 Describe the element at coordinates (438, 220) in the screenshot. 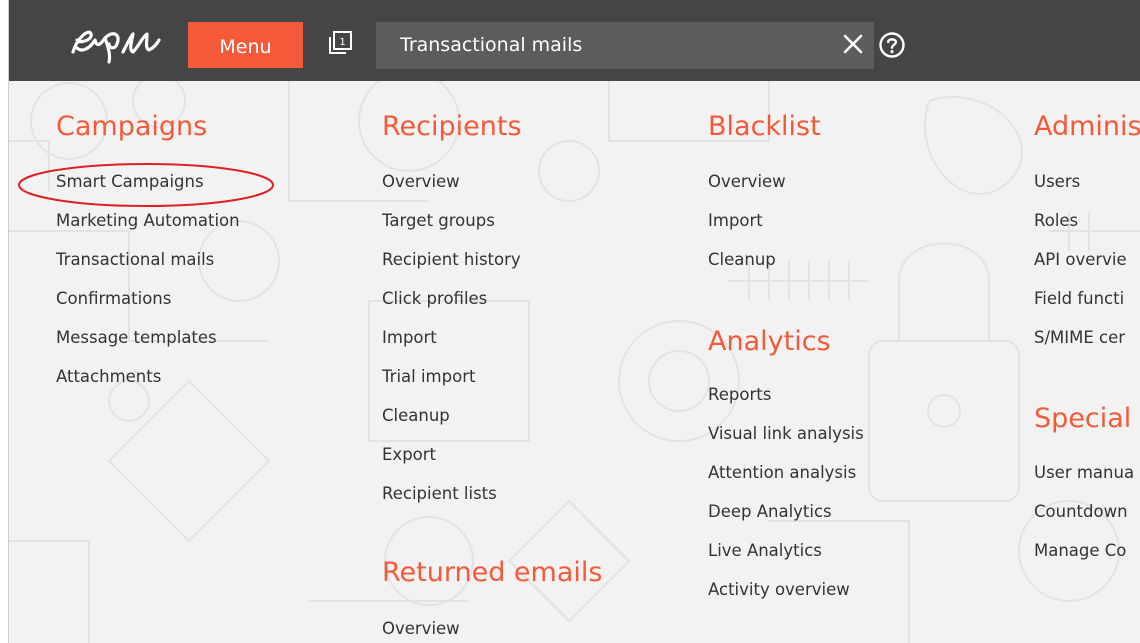

I see `menu-item-target-groups: Target groups` at that location.